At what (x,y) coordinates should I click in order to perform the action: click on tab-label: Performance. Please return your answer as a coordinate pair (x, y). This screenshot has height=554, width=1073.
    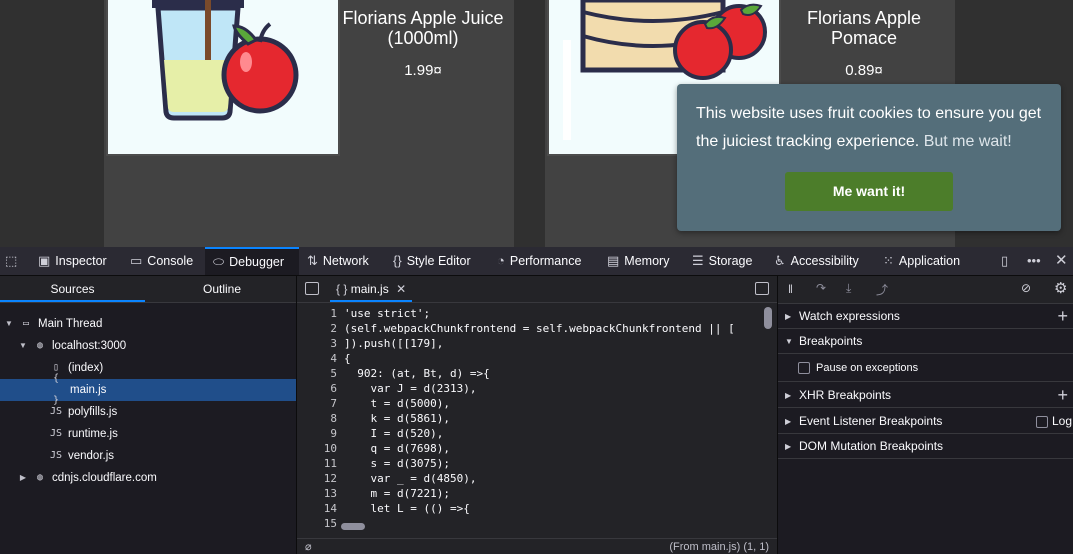
    Looking at the image, I should click on (545, 261).